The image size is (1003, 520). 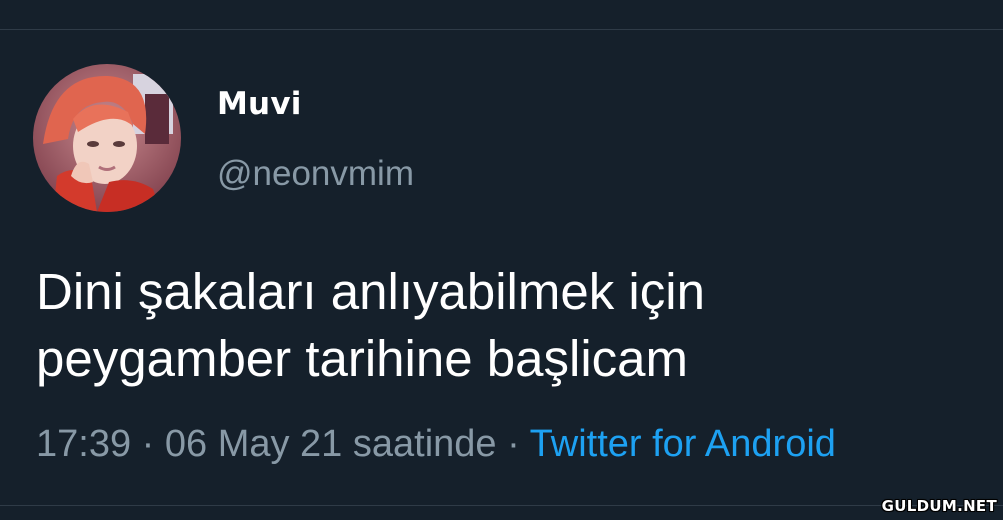 What do you see at coordinates (370, 291) in the screenshot?
I see `tweet-text-line-1: Dini şakaları anlıyabilmek için` at bounding box center [370, 291].